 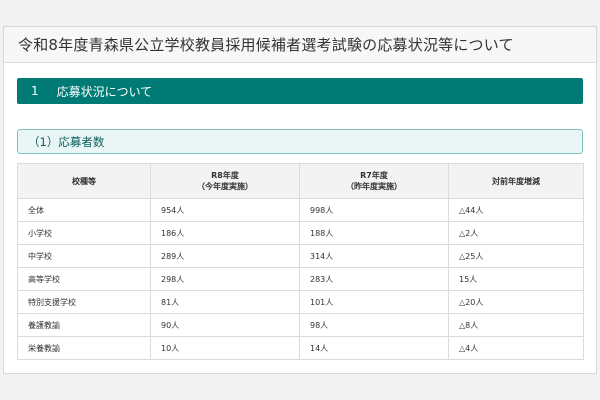 I want to click on cell-category: 小学校, so click(x=84, y=233).